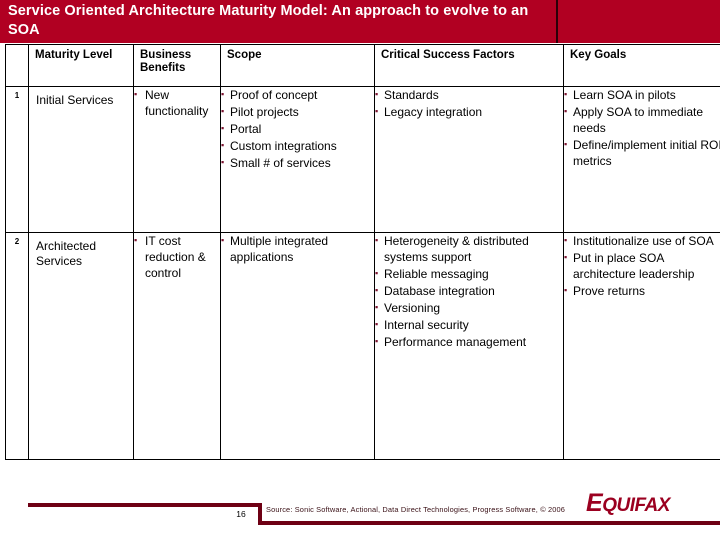  I want to click on maturity-level-cell: Initial Services, so click(81, 159).